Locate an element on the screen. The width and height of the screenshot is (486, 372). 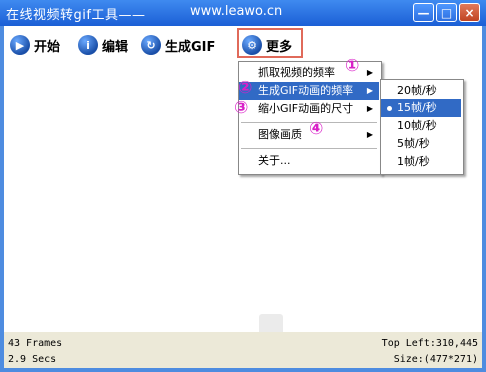
maximize-button: □ is located at coordinates (446, 12).